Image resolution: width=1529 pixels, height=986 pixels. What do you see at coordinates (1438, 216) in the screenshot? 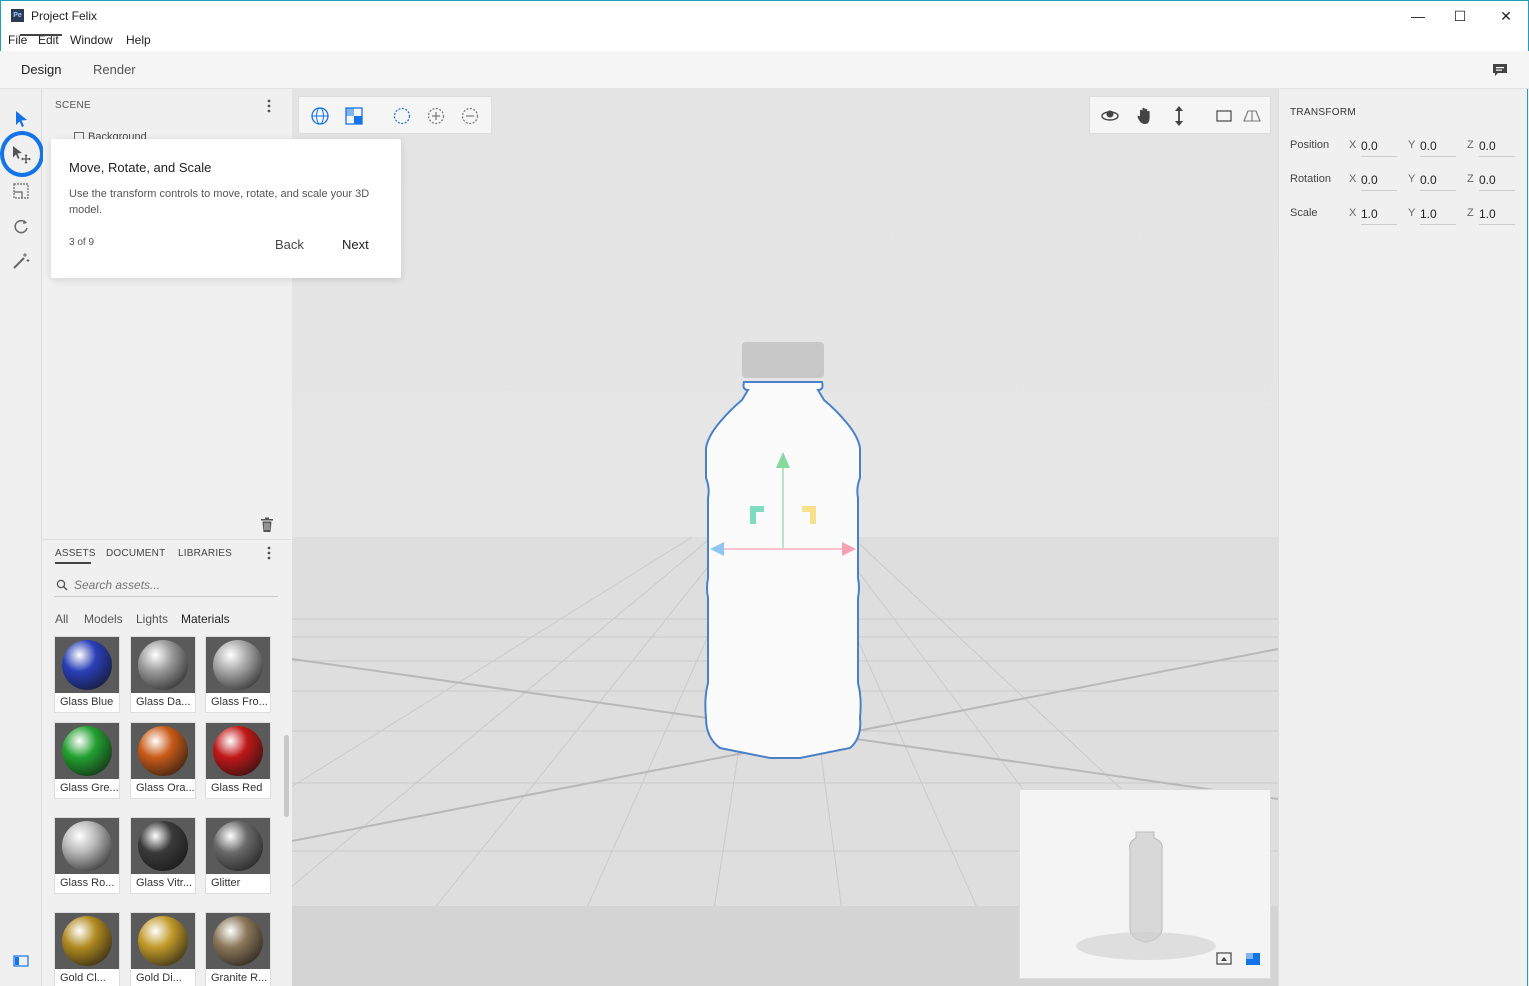
I see `transform-scale-y-field: 1.0` at bounding box center [1438, 216].